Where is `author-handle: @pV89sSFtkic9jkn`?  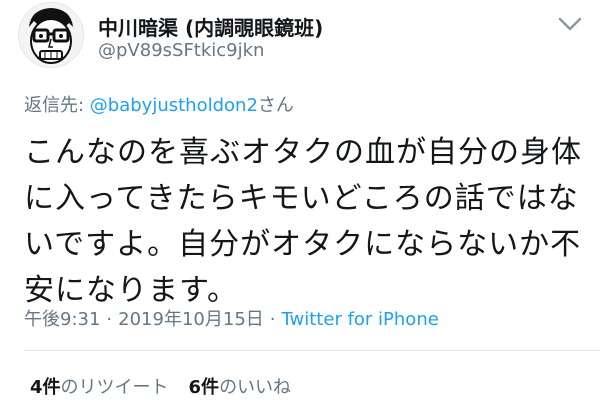 author-handle: @pV89sSFtkic9jkn is located at coordinates (181, 50).